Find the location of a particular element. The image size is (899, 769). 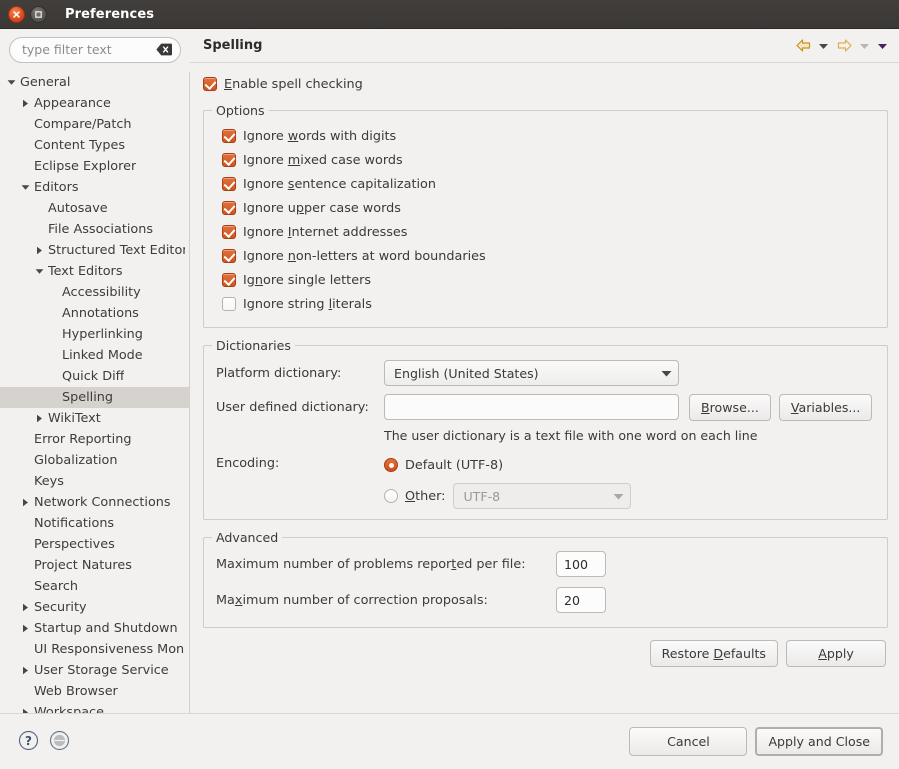

sidebar-item-error-reporting: Error Reporting is located at coordinates (94, 439).